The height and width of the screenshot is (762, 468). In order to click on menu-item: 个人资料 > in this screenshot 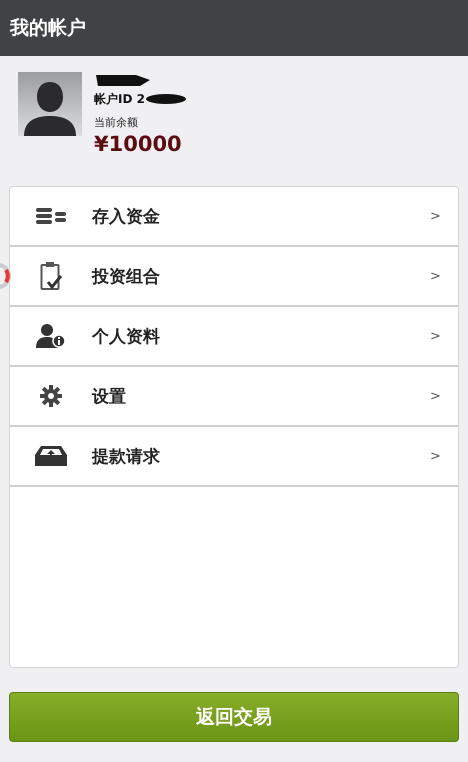, I will do `click(234, 337)`.